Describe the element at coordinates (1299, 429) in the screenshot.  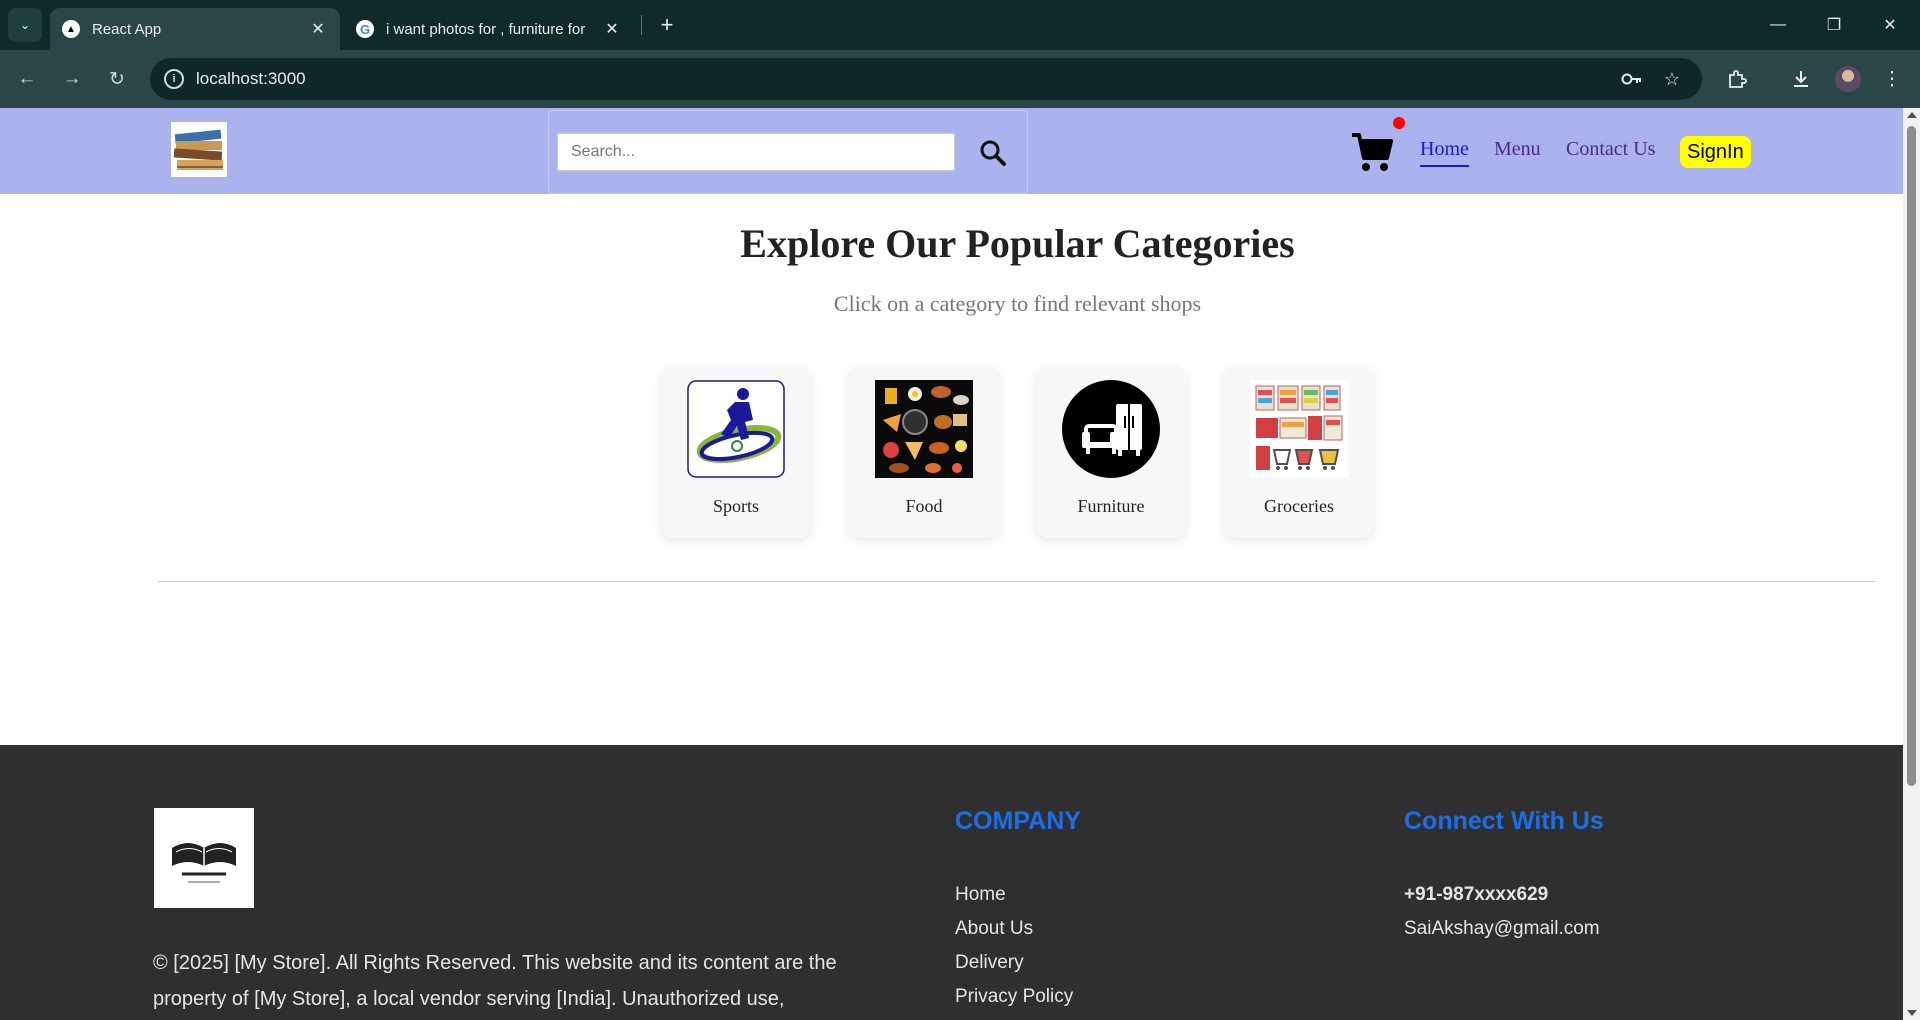
I see `groceries-category-icon` at that location.